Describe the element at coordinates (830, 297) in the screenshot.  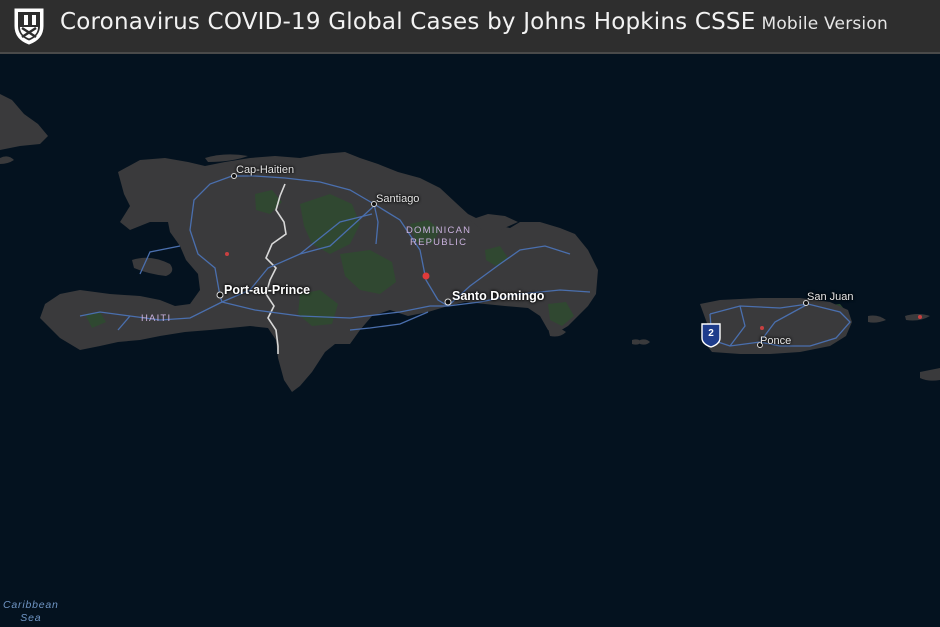
I see `city-label-san-juan: San Juan` at that location.